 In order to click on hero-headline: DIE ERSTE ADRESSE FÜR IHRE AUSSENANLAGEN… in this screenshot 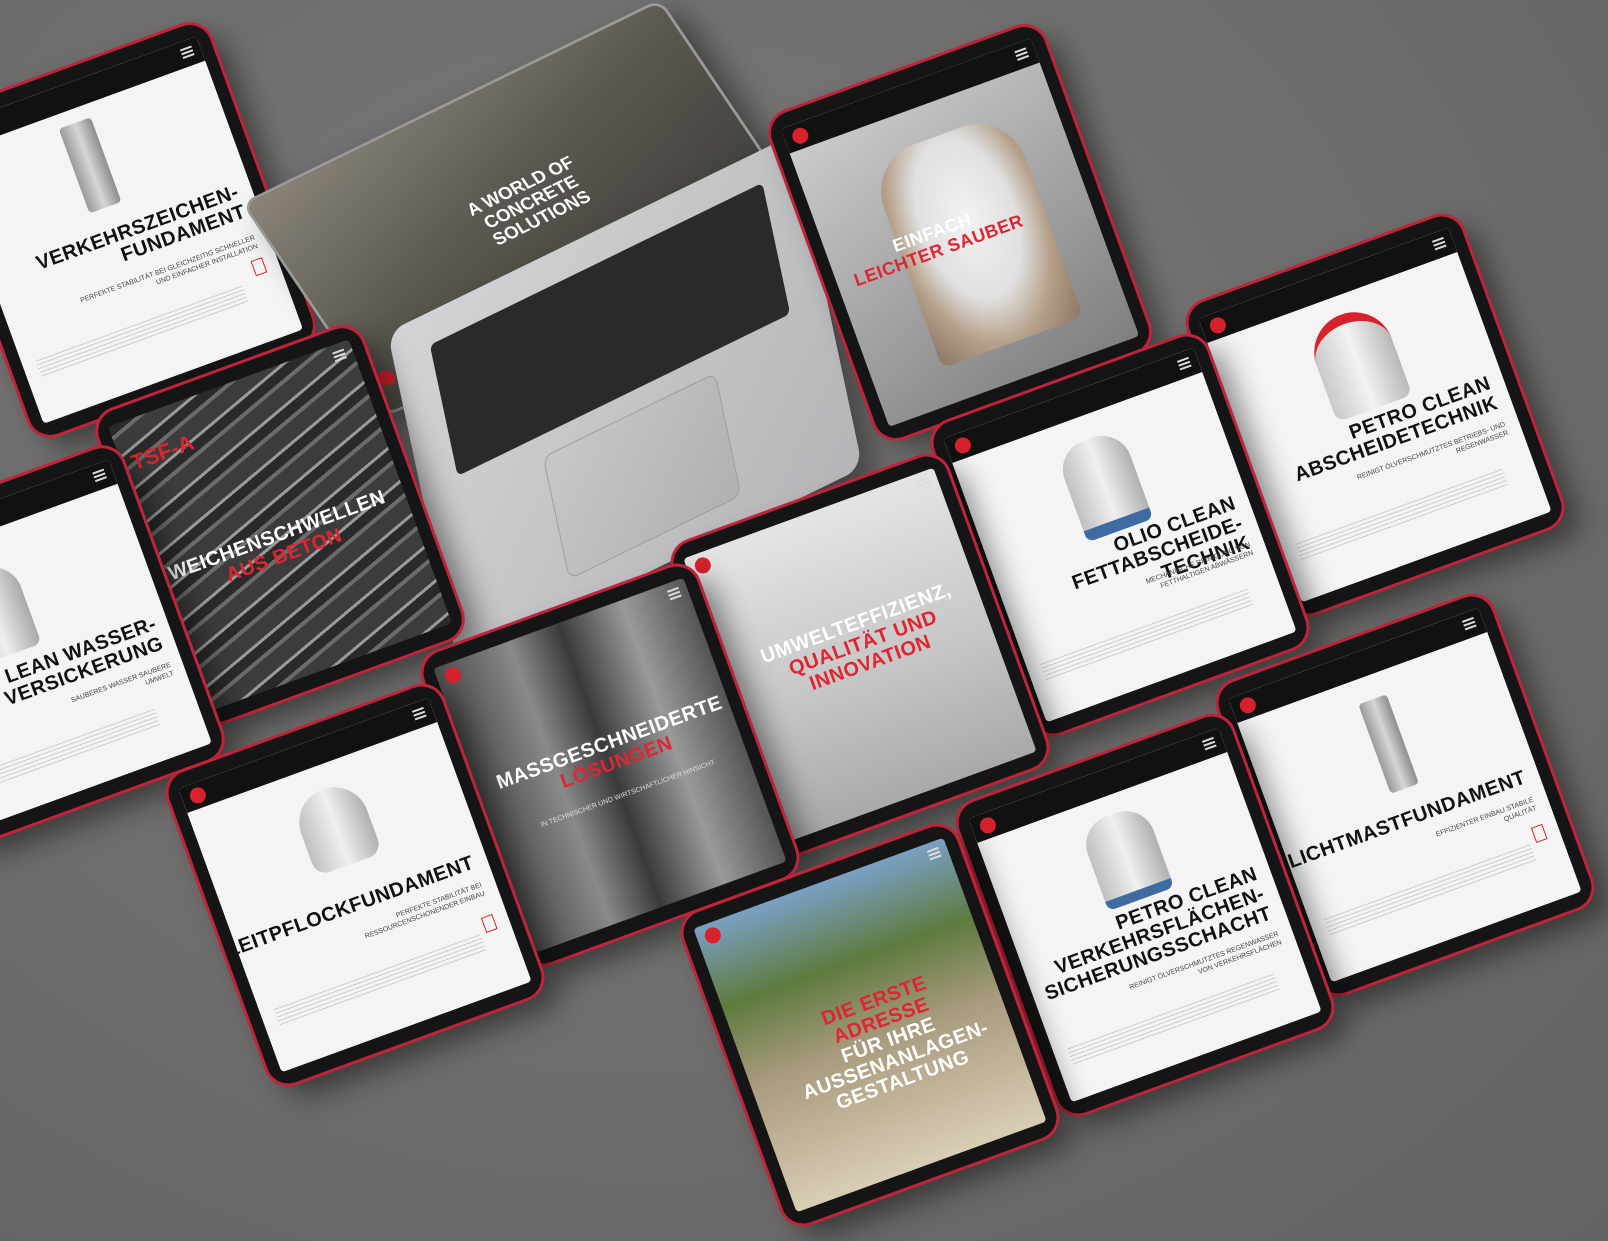, I will do `click(895, 1043)`.